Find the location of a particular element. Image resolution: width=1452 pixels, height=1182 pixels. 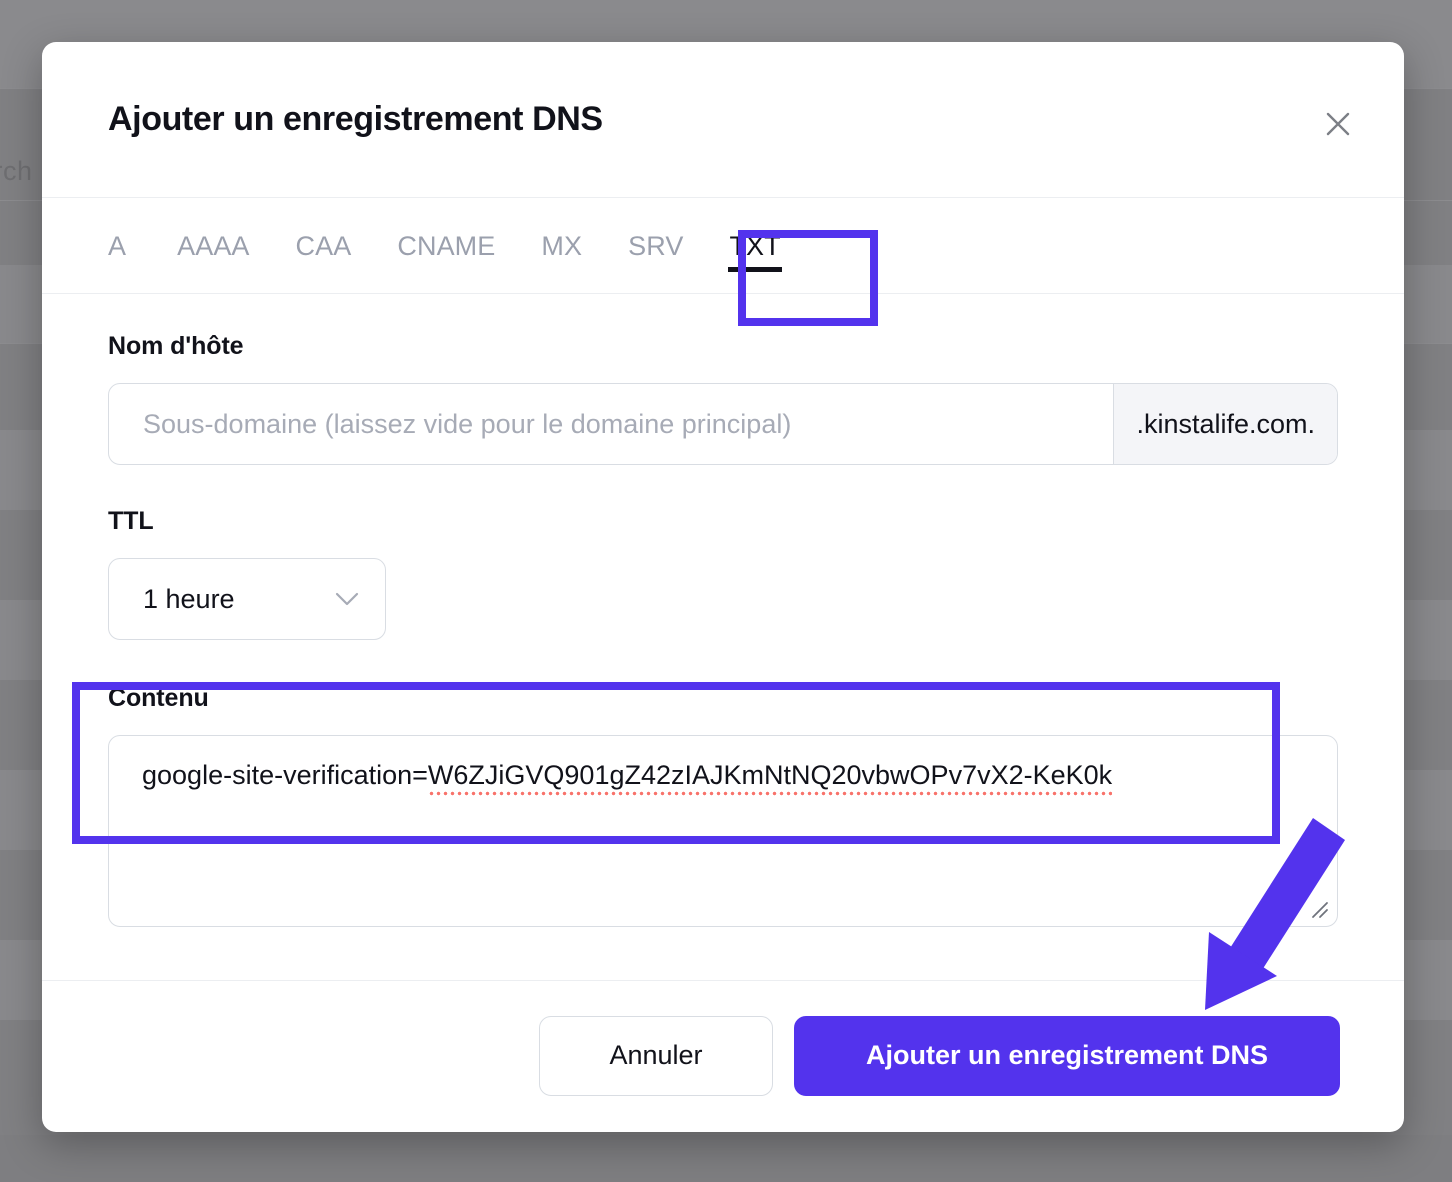

cancel-button: Annuler is located at coordinates (656, 1055).